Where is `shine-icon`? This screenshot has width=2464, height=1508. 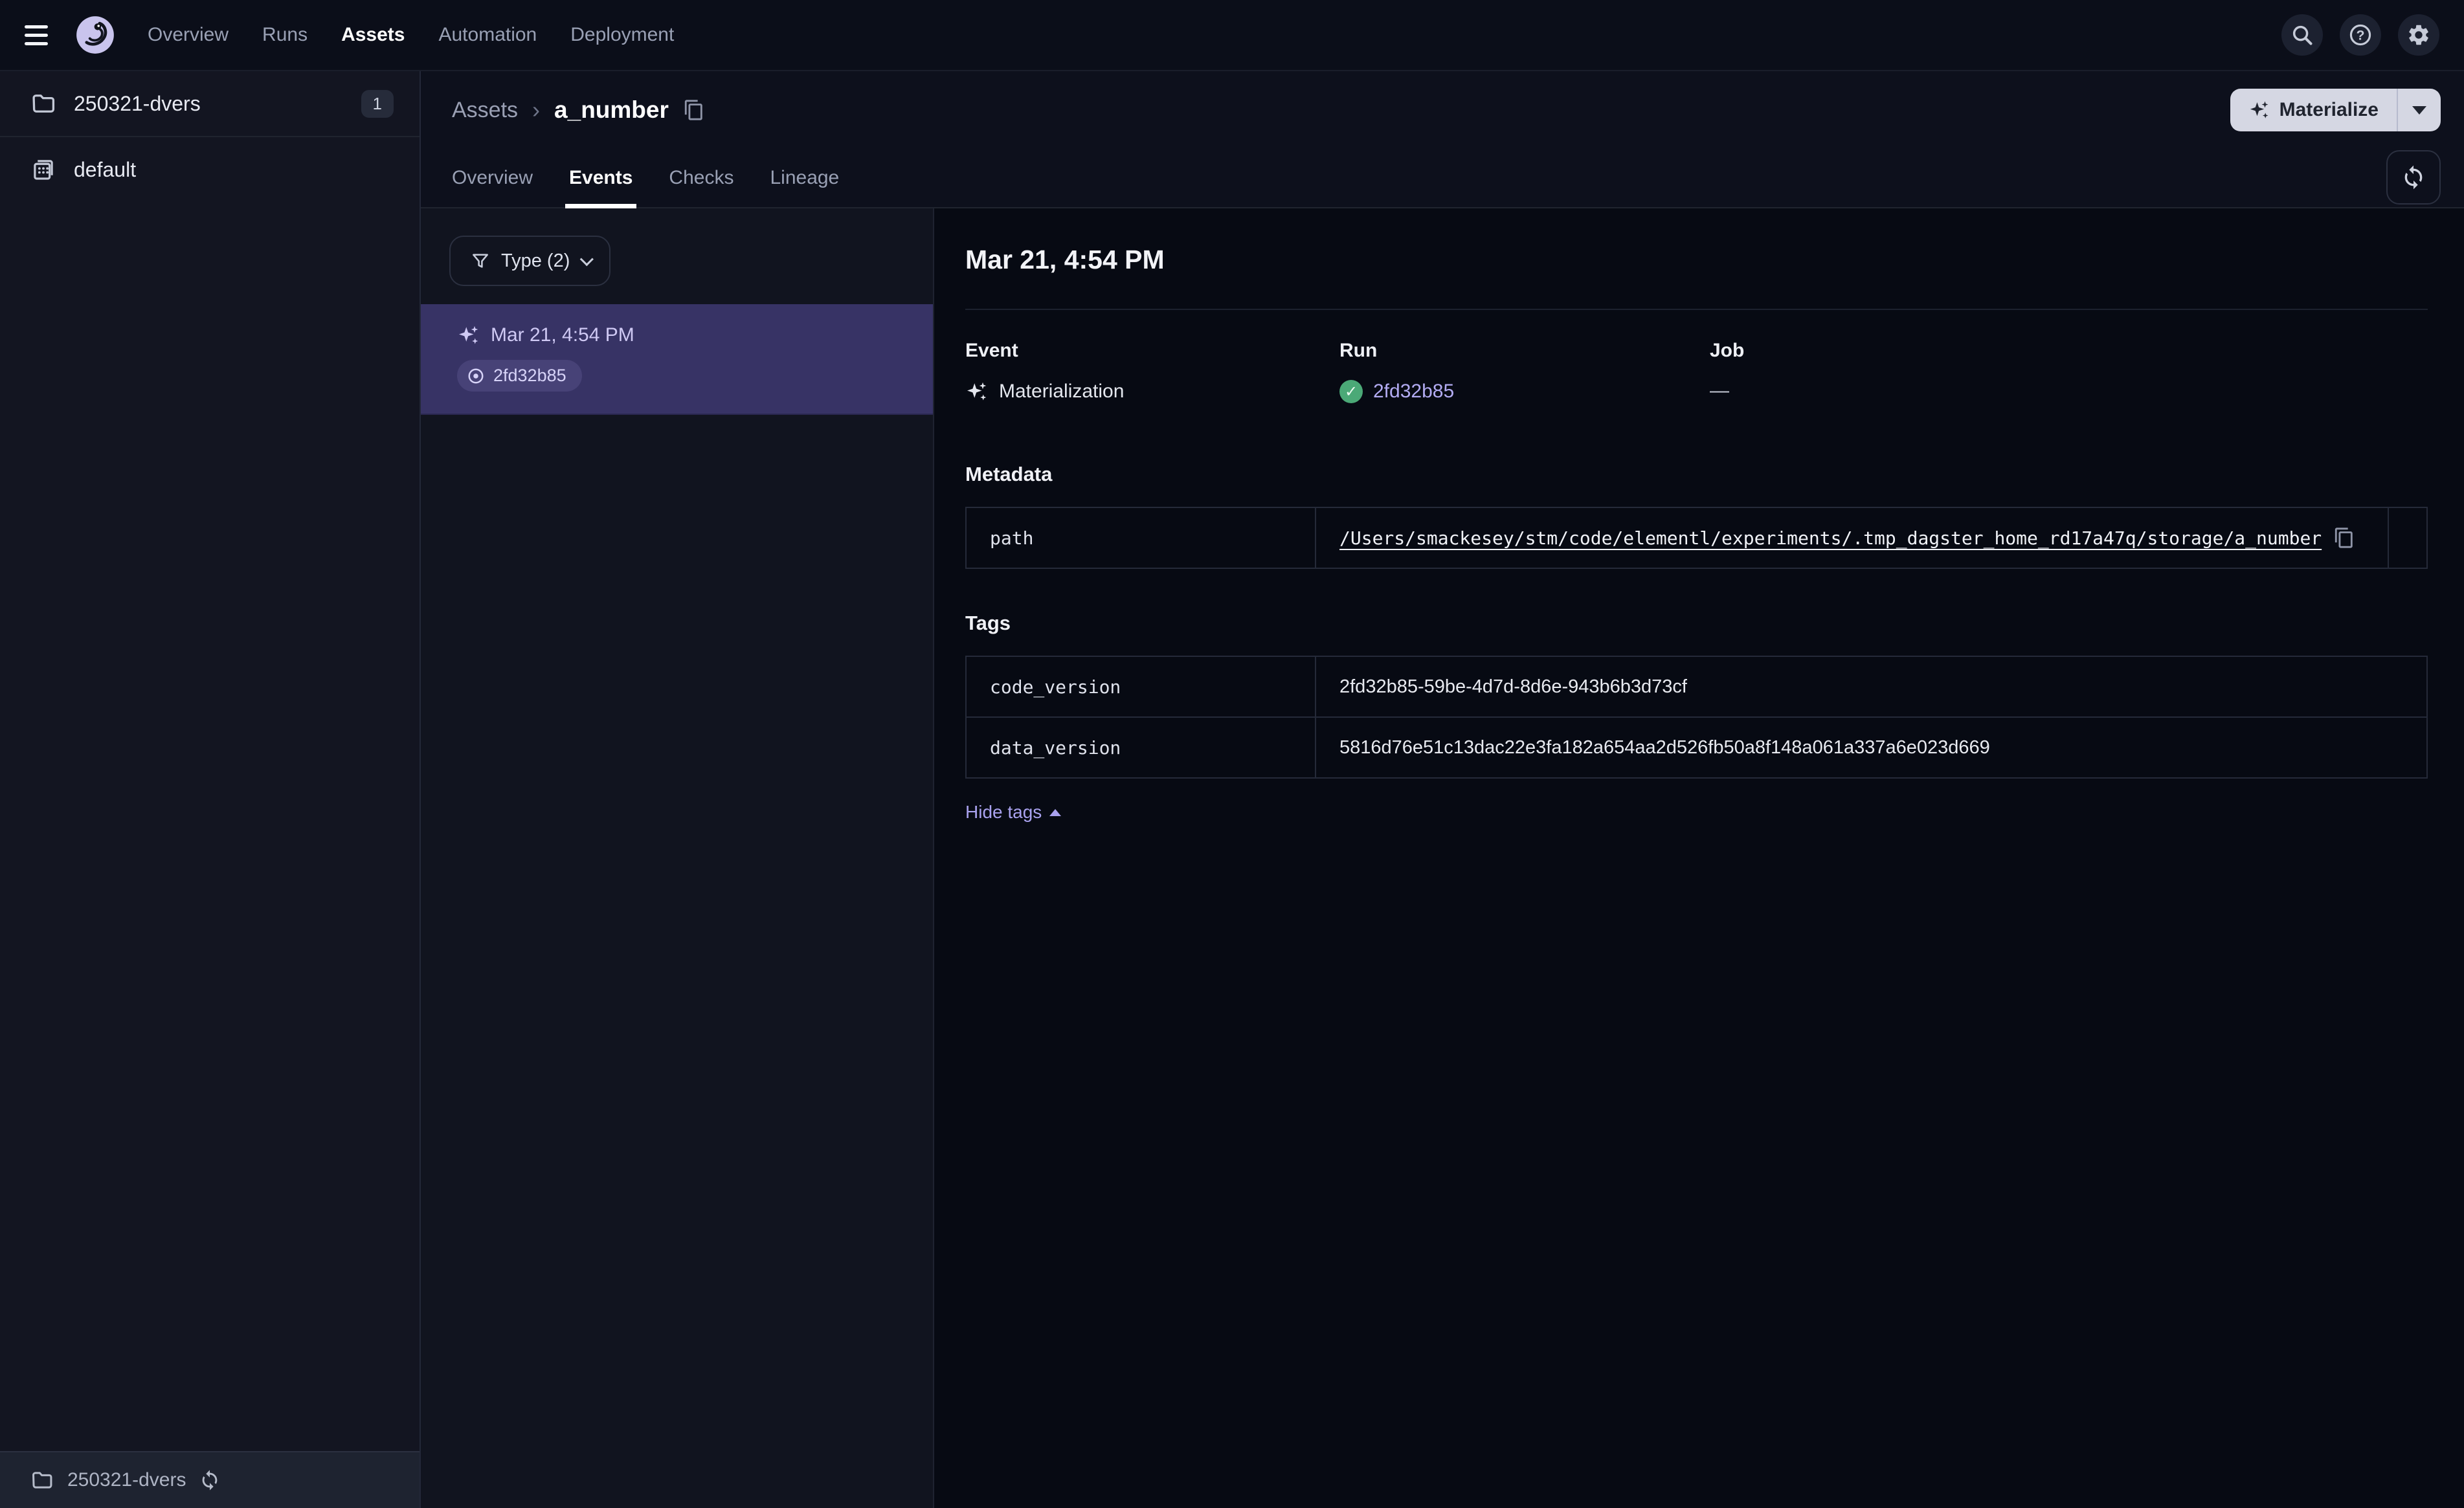 shine-icon is located at coordinates (2259, 110).